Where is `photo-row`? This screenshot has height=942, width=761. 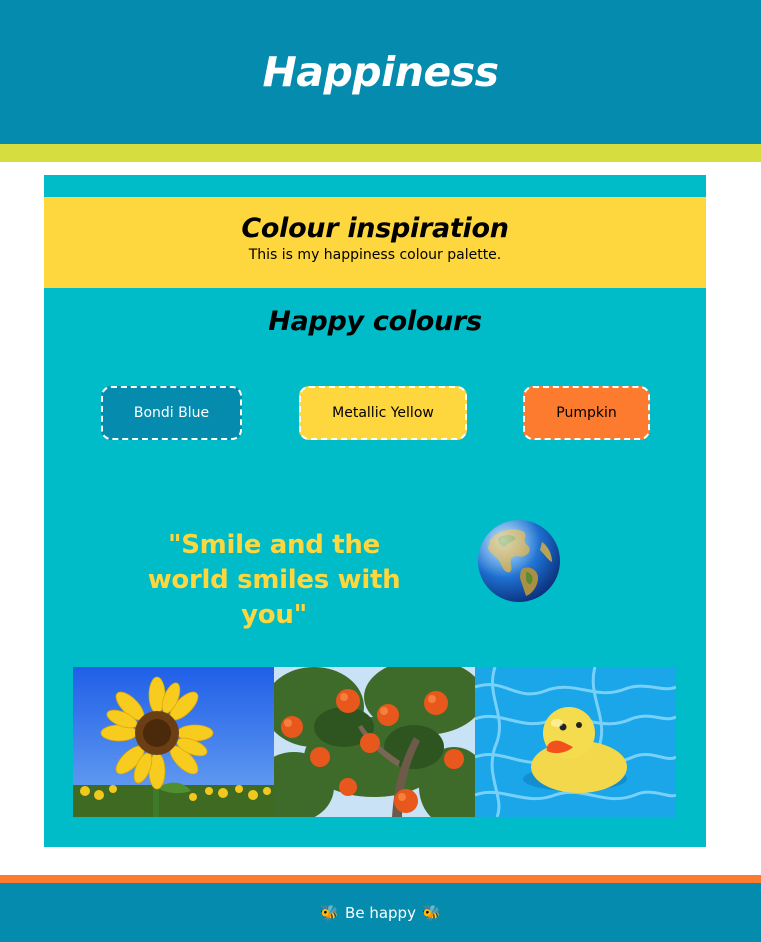
photo-row is located at coordinates (375, 742).